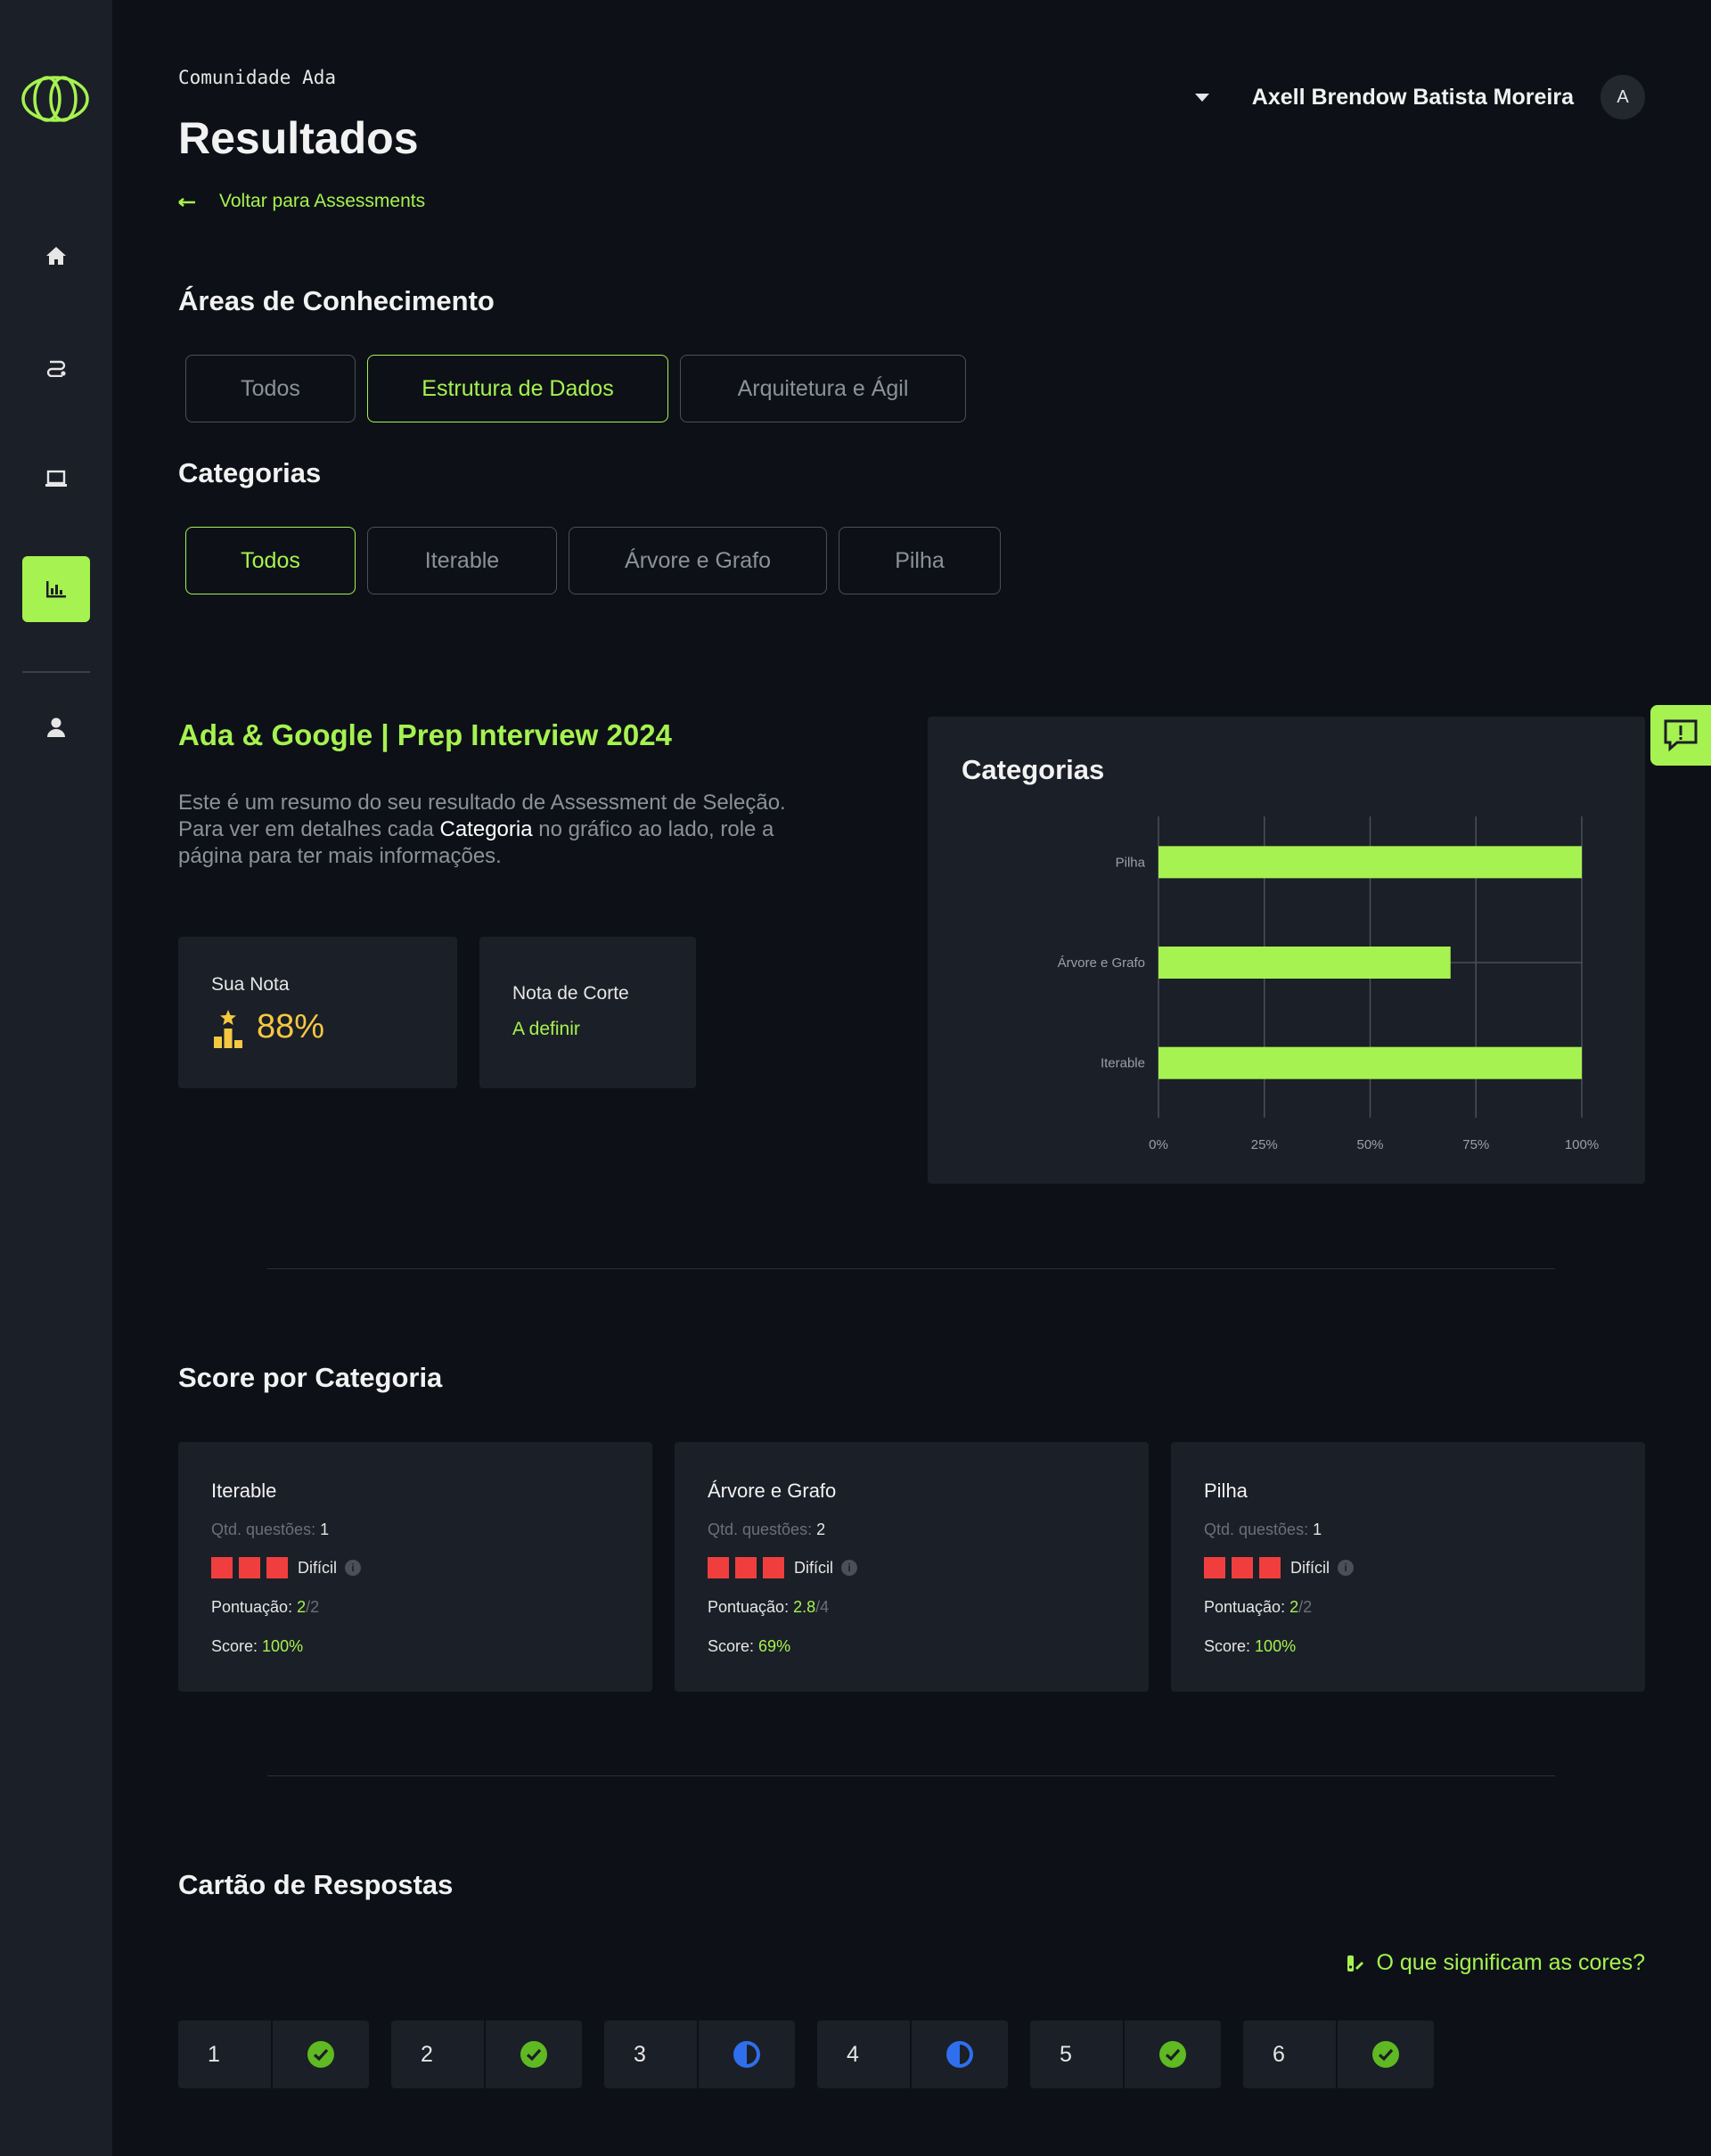  What do you see at coordinates (1125, 2054) in the screenshot?
I see `answer-item: 5` at bounding box center [1125, 2054].